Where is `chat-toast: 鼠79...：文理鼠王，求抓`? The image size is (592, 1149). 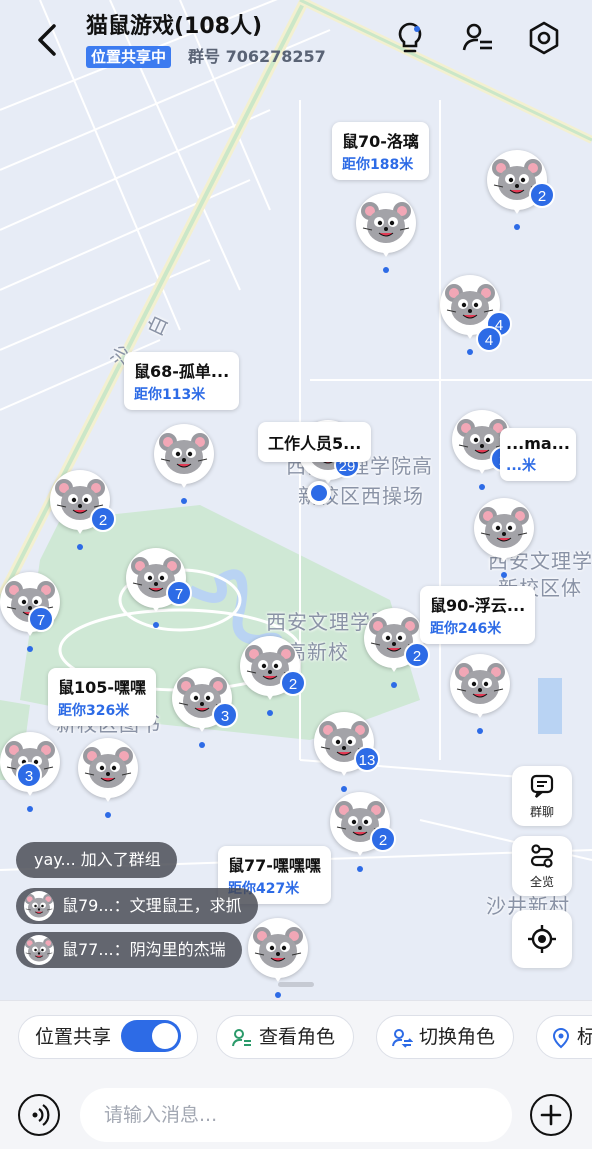 chat-toast: 鼠79...：文理鼠王，求抓 is located at coordinates (137, 906).